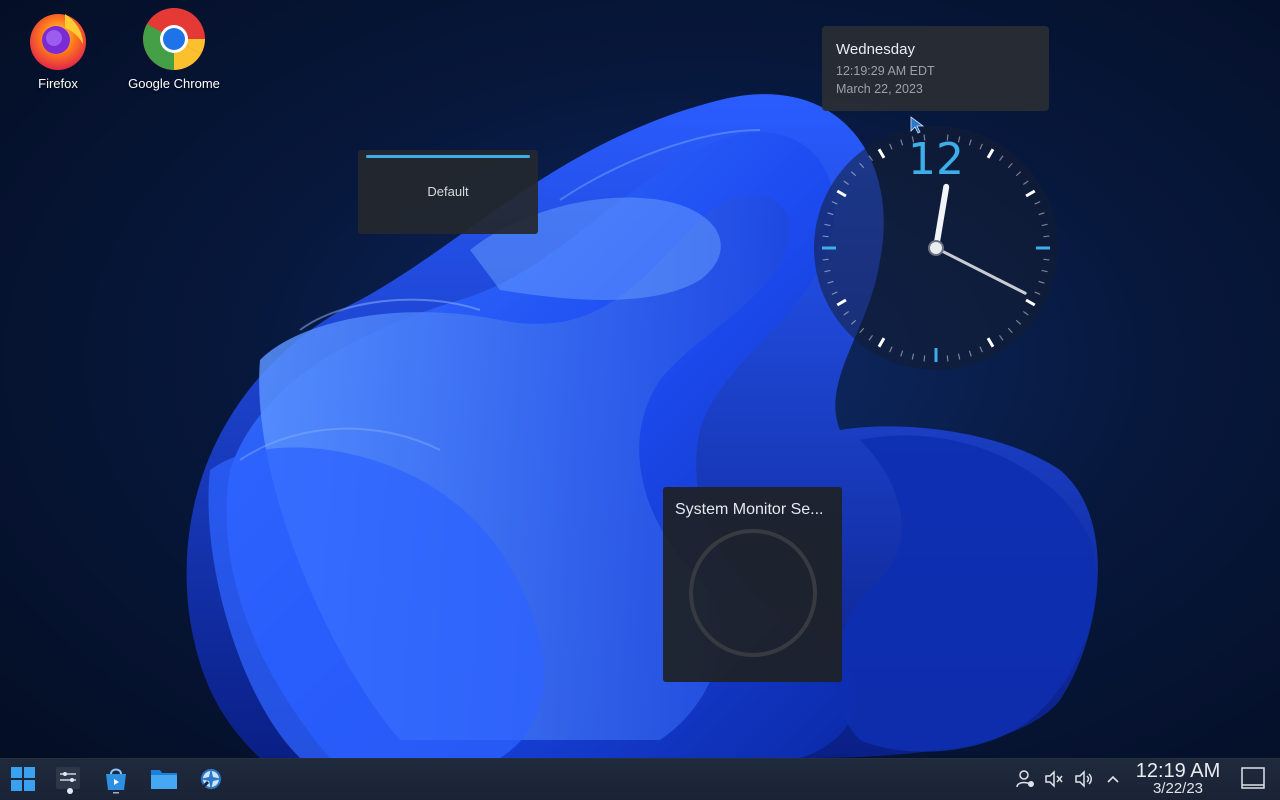 The height and width of the screenshot is (800, 1280). I want to click on mouse-cursor-icon, so click(917, 125).